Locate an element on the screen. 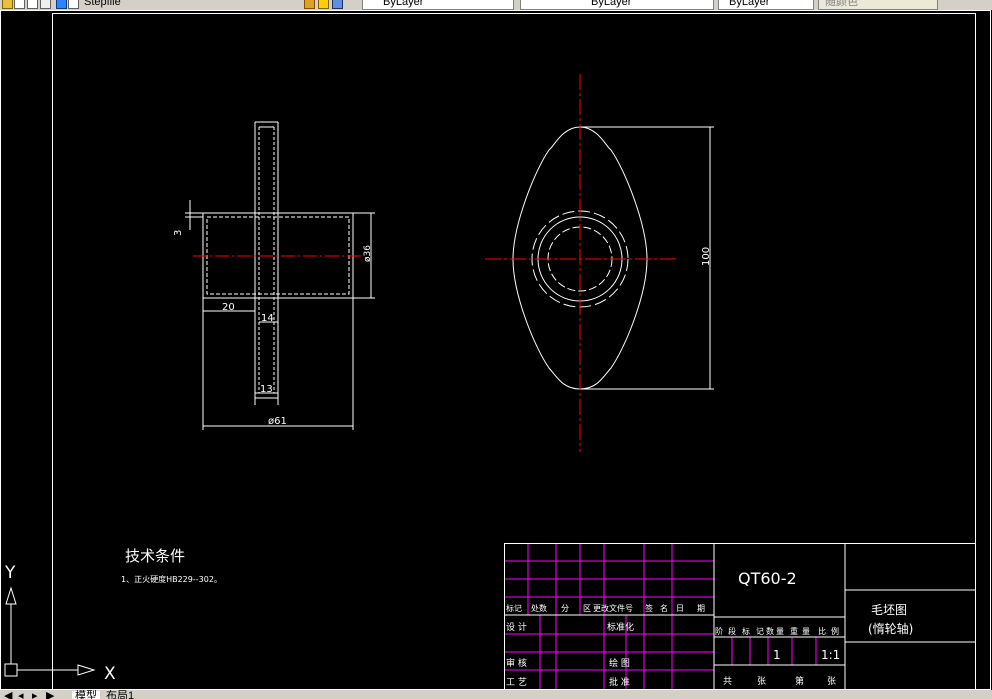  label-design: 设 计 is located at coordinates (516, 627).